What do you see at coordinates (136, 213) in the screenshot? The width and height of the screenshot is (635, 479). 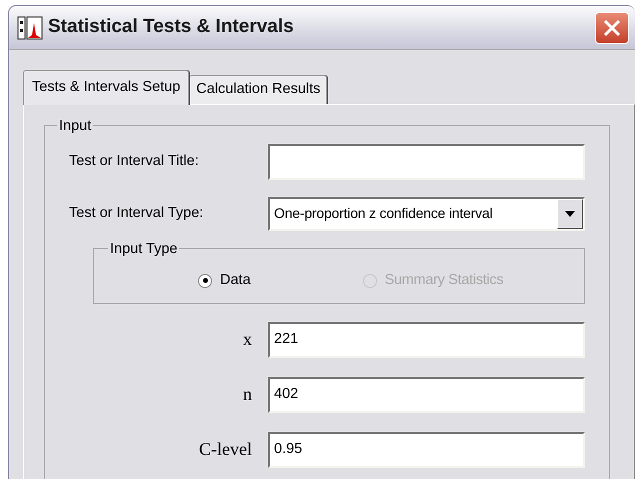 I see `field-label: Test or Interval Type:` at bounding box center [136, 213].